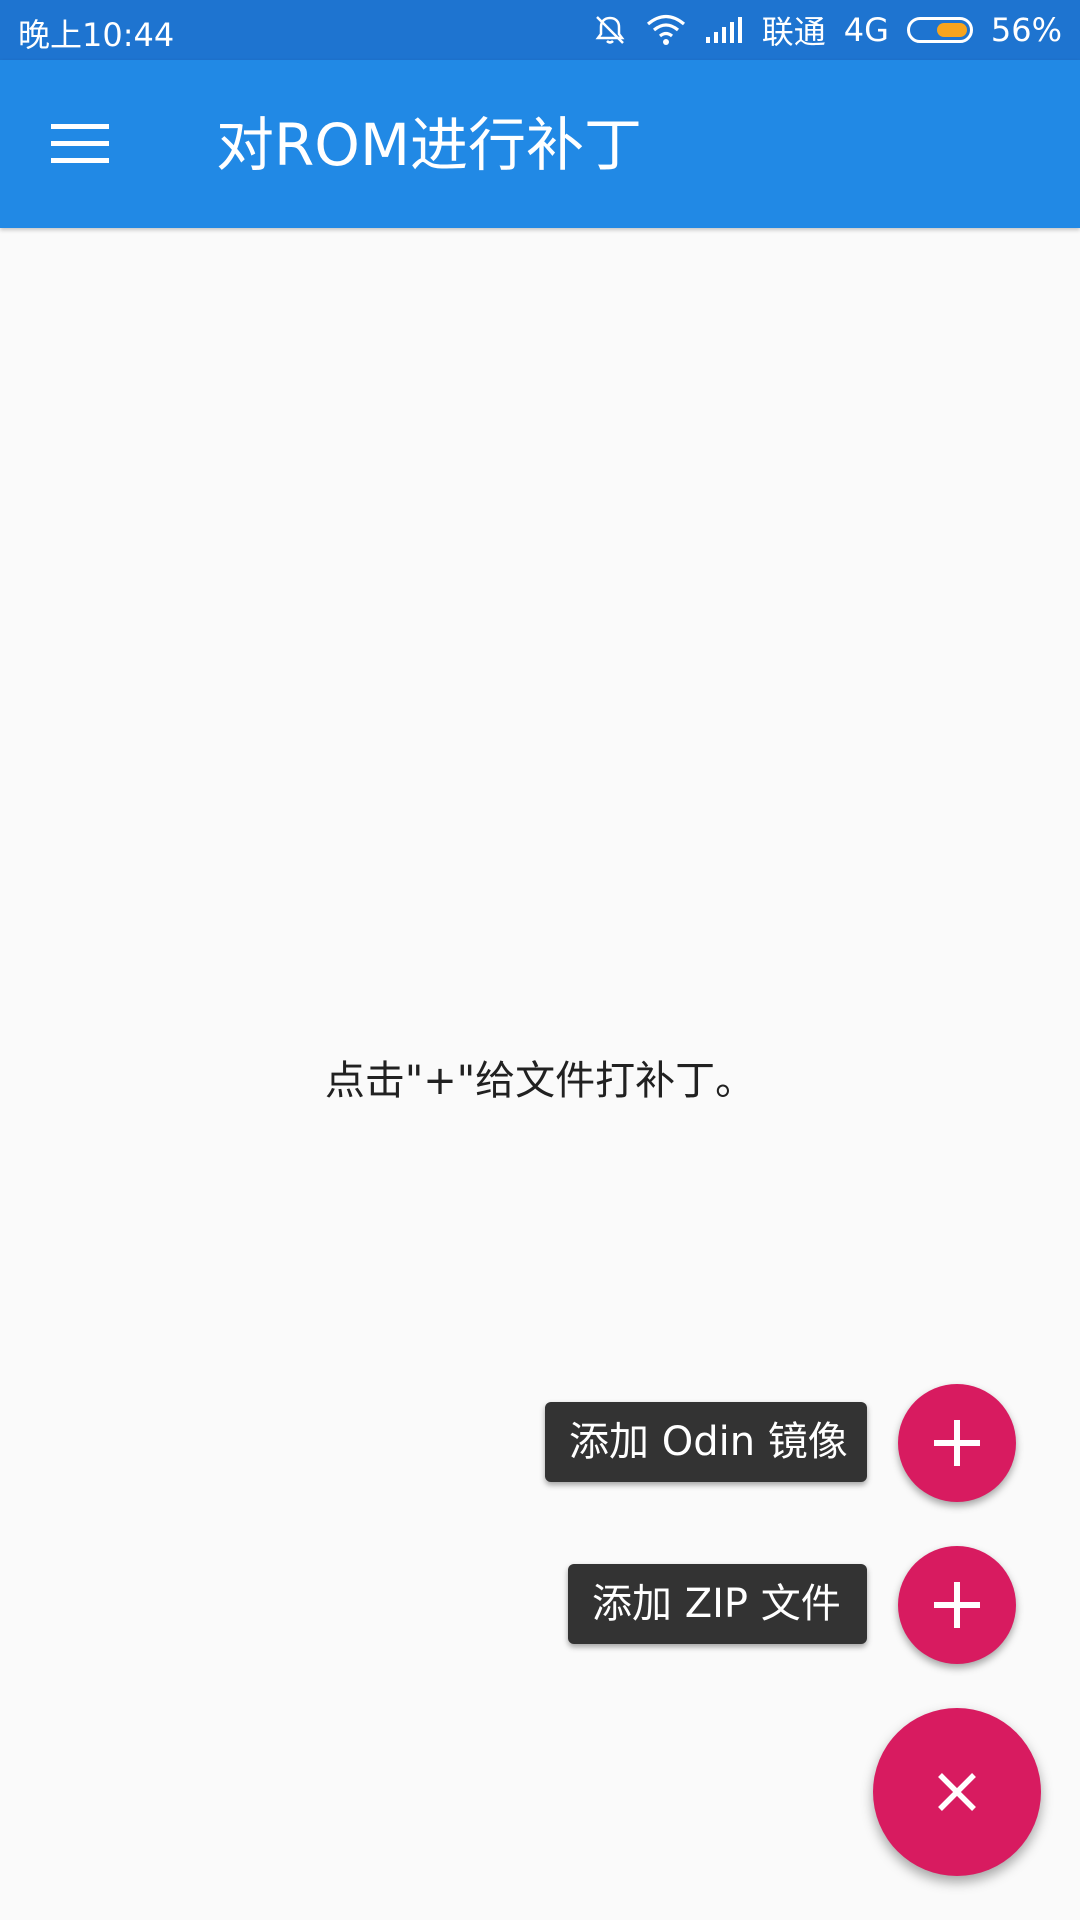  I want to click on page-title: 对ROM进行补丁, so click(429, 145).